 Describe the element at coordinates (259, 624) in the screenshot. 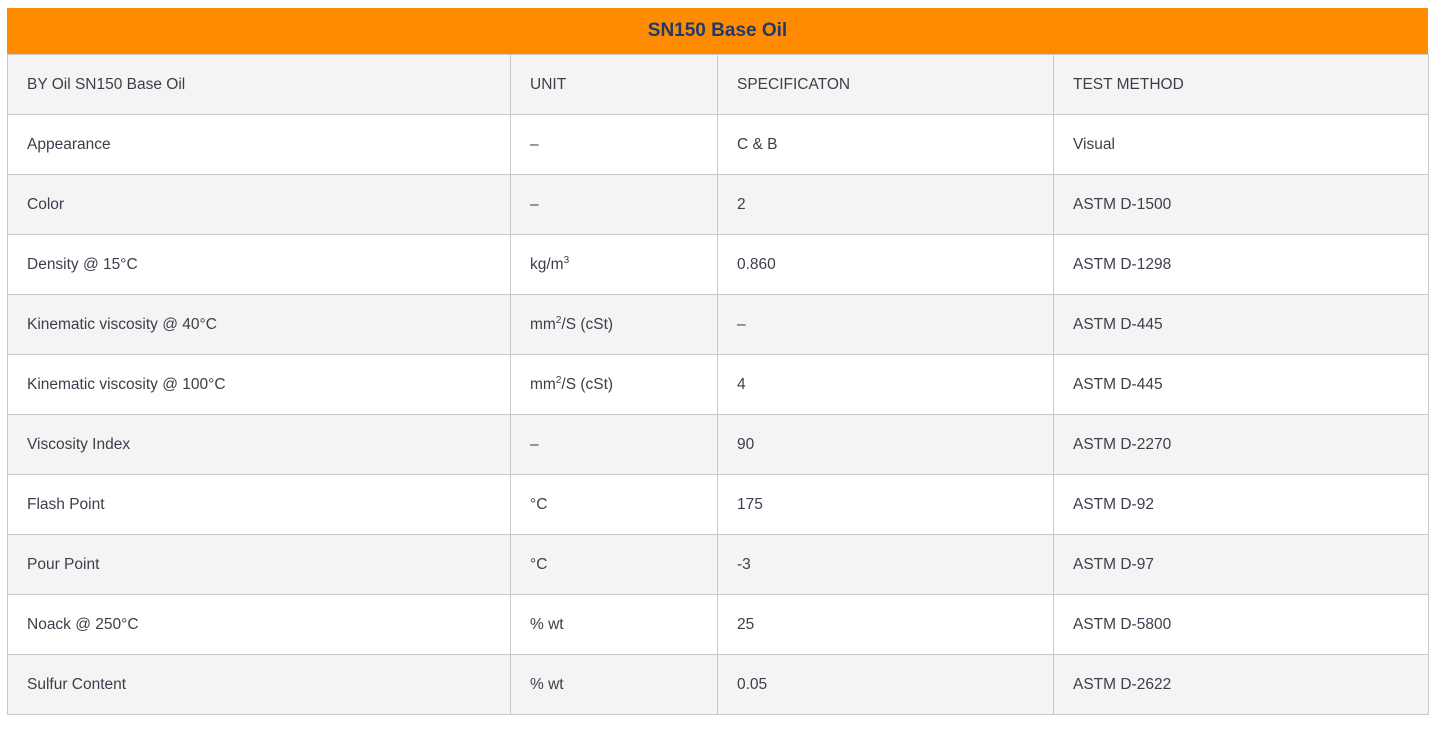

I see `cell-property: Noack @ 250°C` at that location.